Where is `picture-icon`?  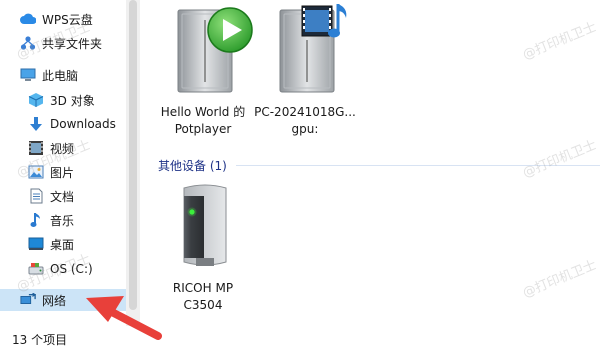 picture-icon is located at coordinates (36, 172).